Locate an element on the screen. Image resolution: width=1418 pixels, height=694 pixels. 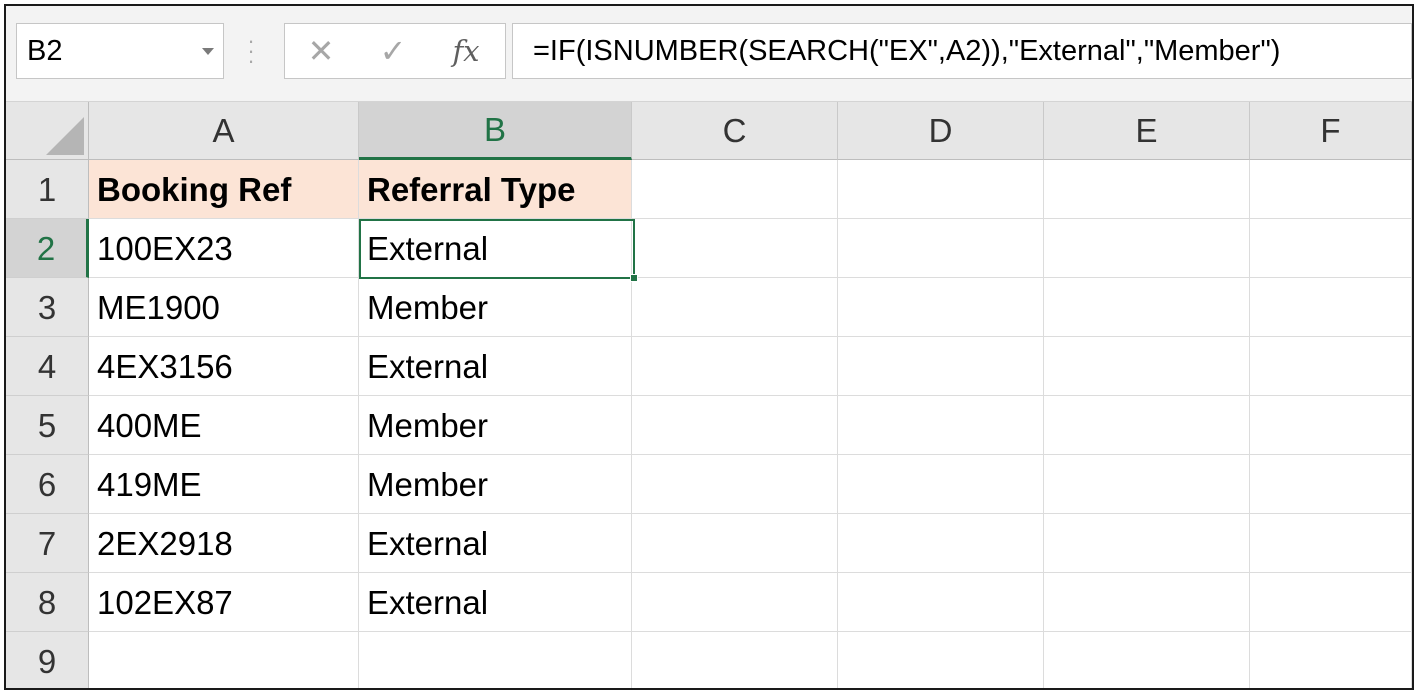
cell-f7 is located at coordinates (1331, 543).